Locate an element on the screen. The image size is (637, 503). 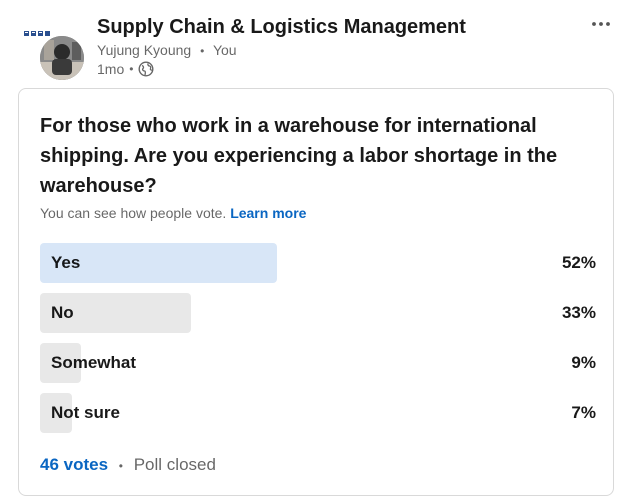
poll-option-label: Somewhat is located at coordinates (94, 362).